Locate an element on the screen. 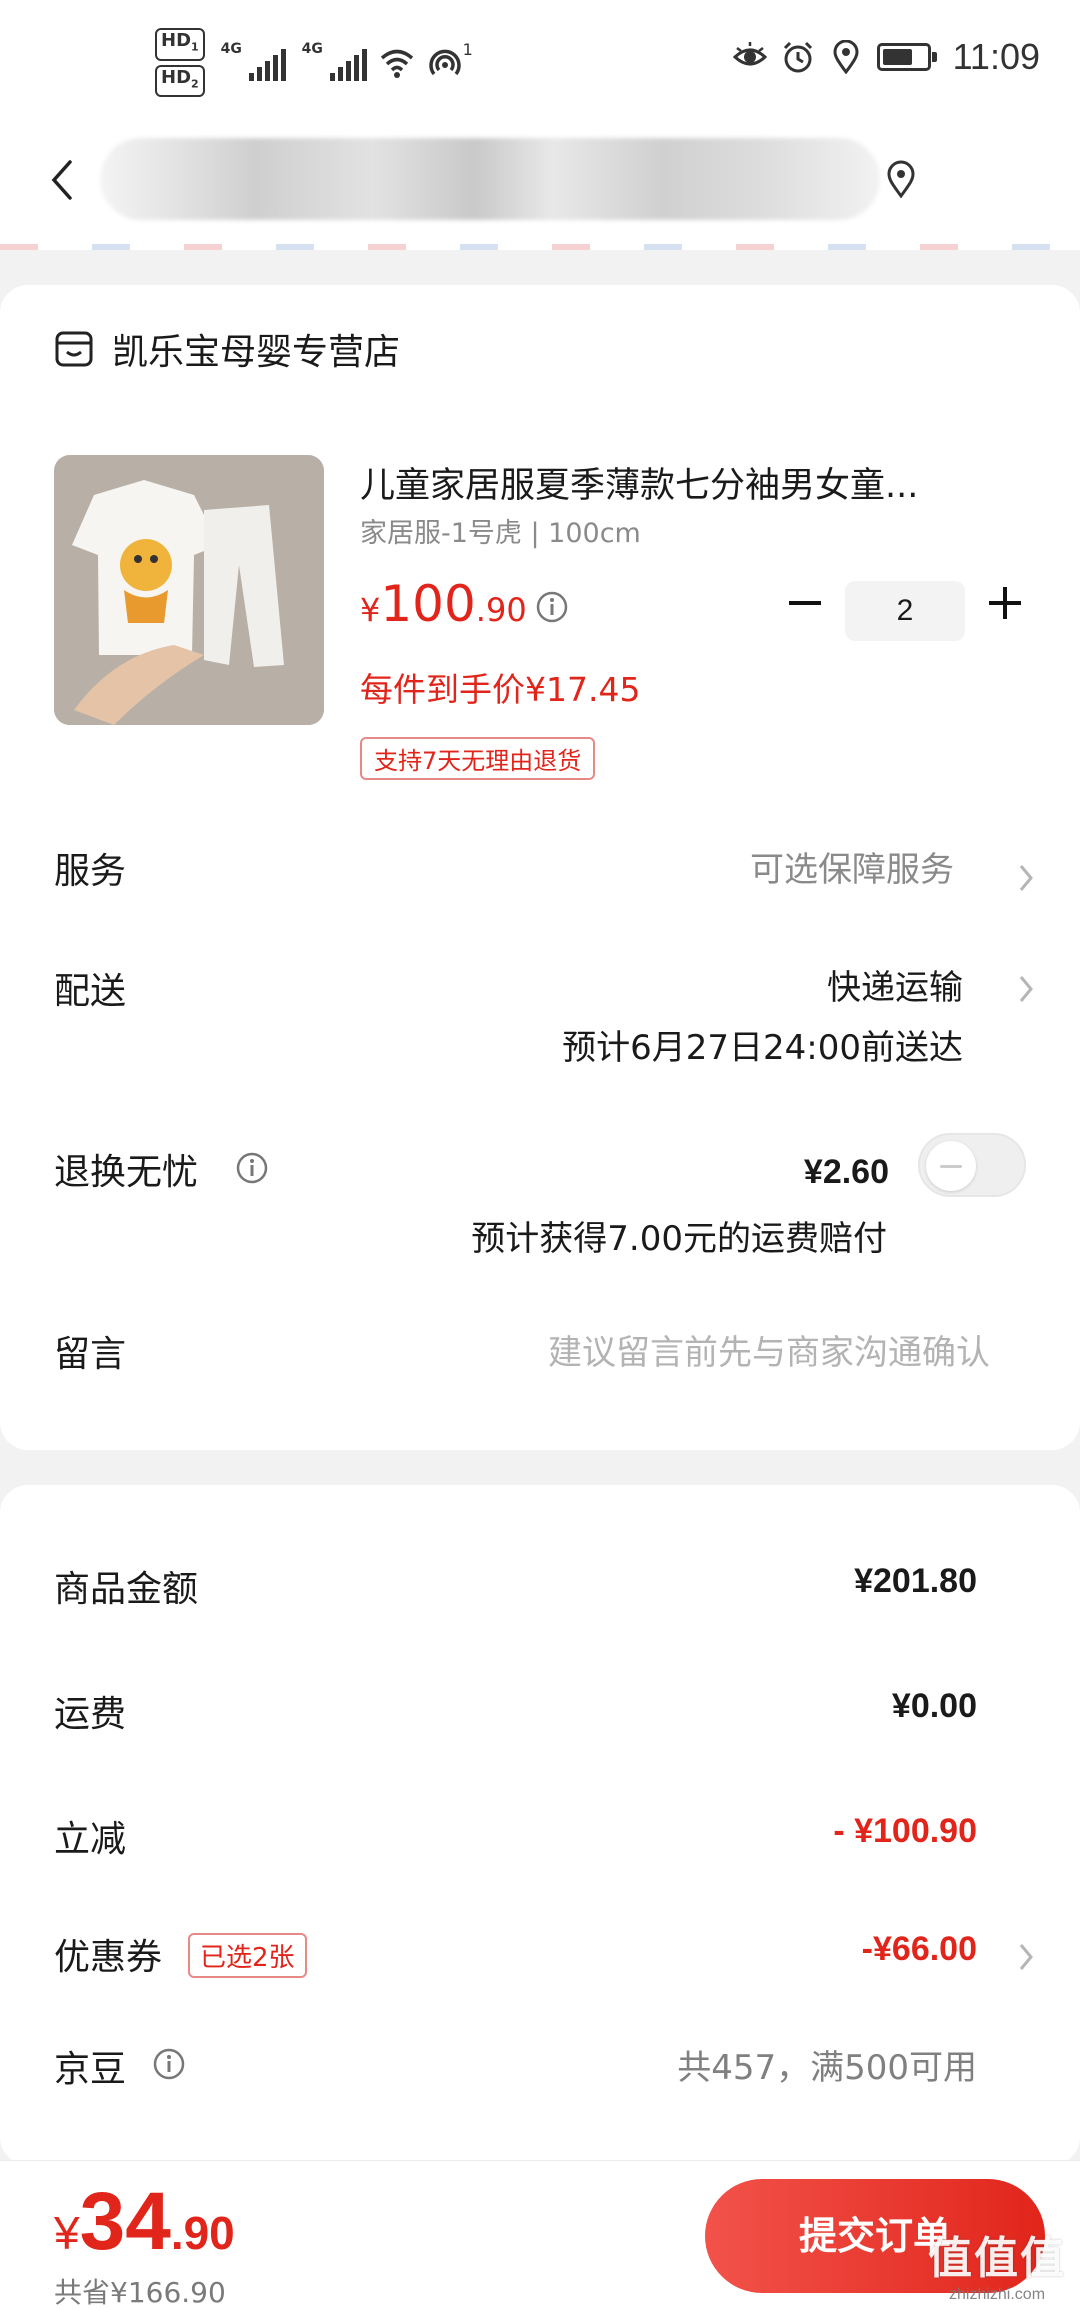 This screenshot has height=2310, width=1080. service-chevron-icon is located at coordinates (1026, 878).